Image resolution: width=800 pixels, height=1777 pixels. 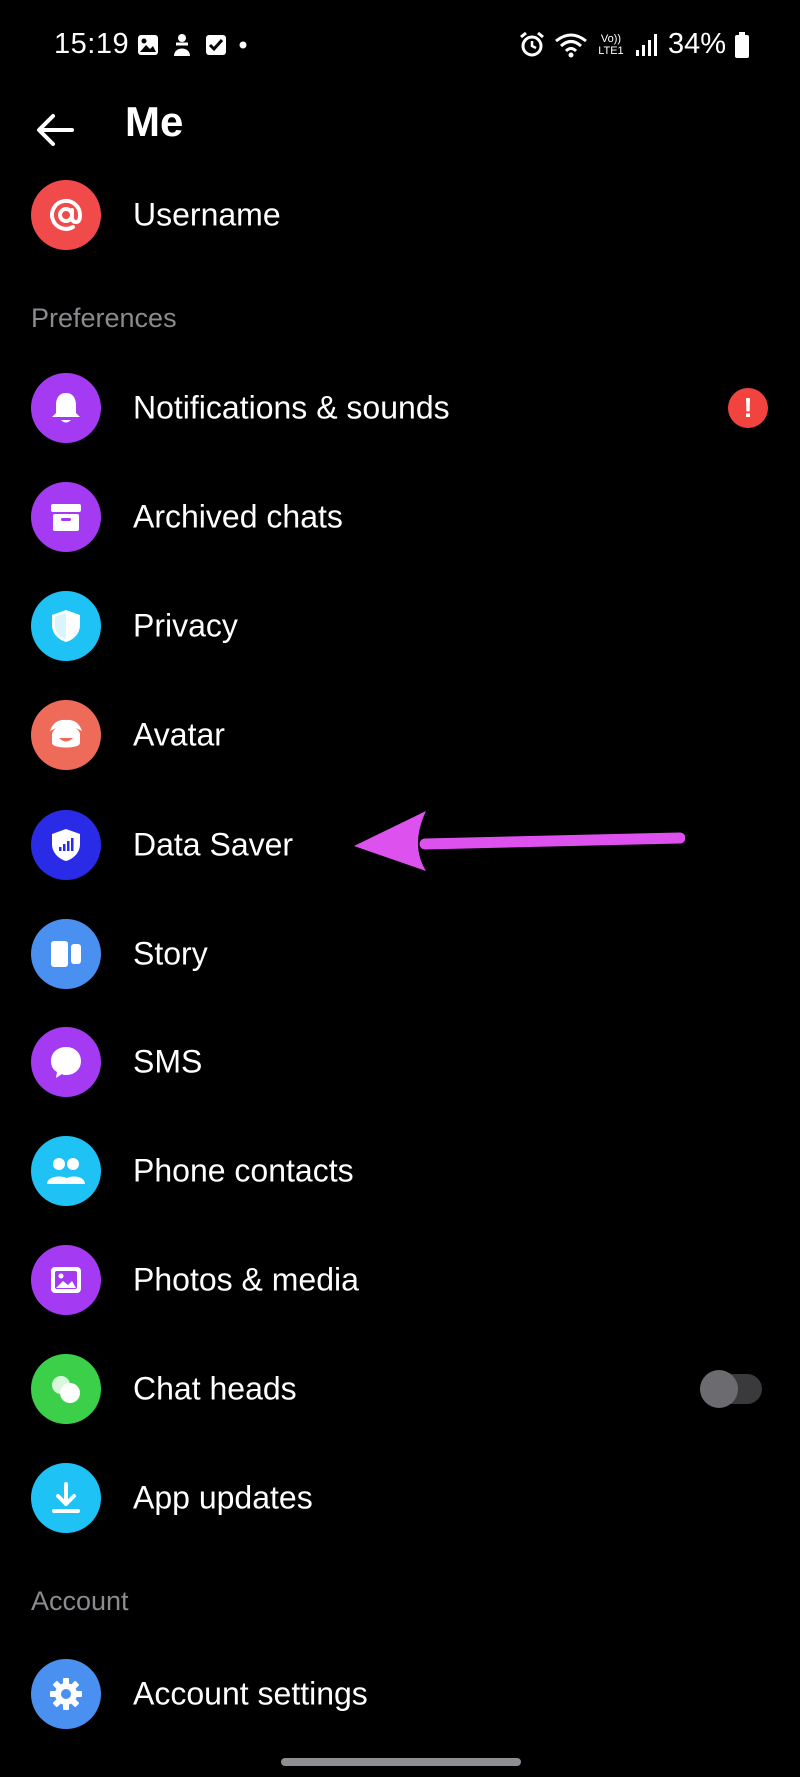 What do you see at coordinates (66, 954) in the screenshot?
I see `story-icon` at bounding box center [66, 954].